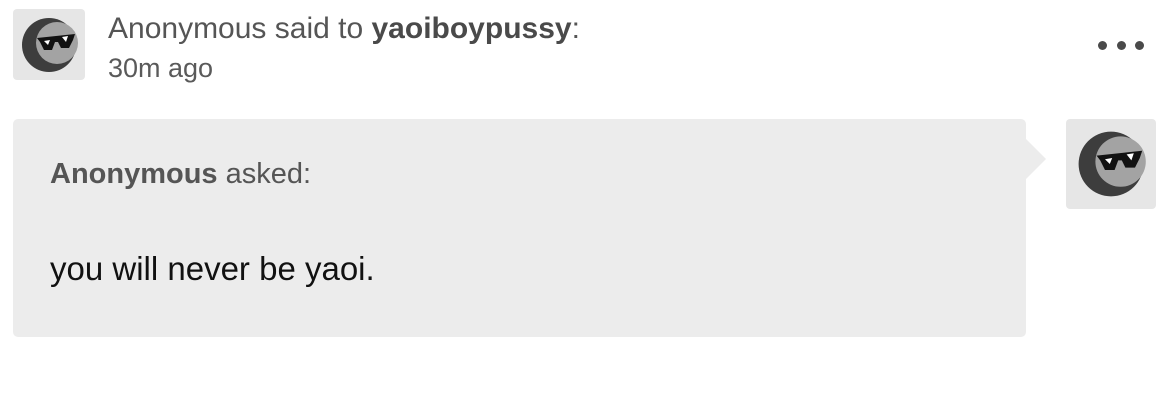 This screenshot has width=1161, height=410. I want to click on asker-line: Anonymous asked:, so click(180, 174).